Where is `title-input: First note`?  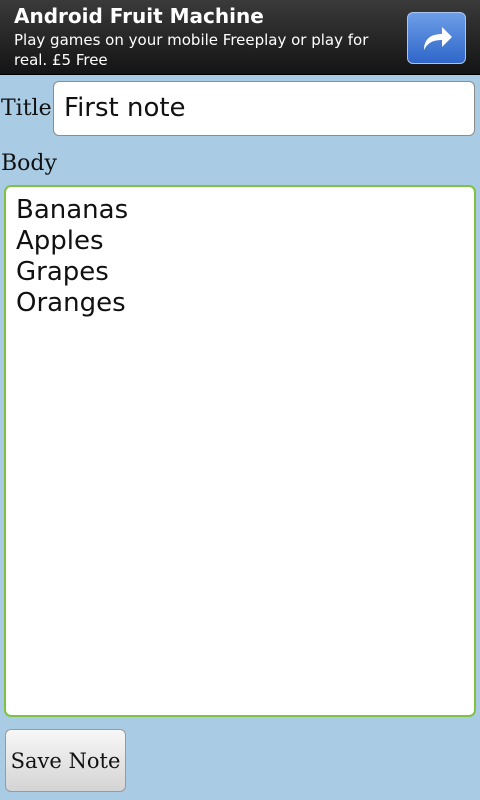
title-input: First note is located at coordinates (264, 108).